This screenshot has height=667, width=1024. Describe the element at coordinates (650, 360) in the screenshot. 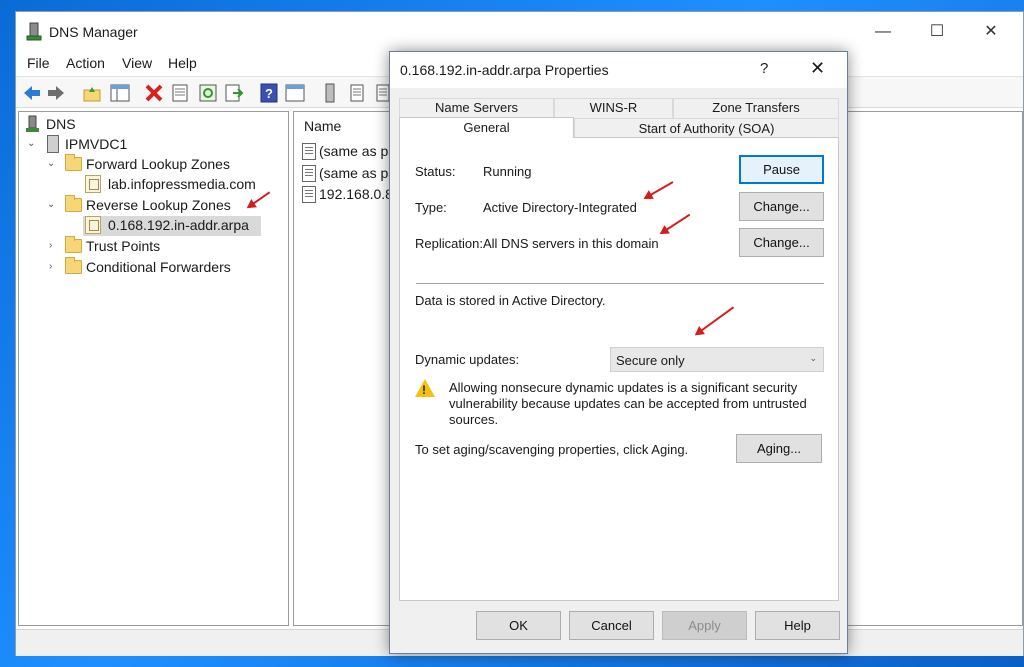

I see `dynamic-updates-value: Secure only` at that location.